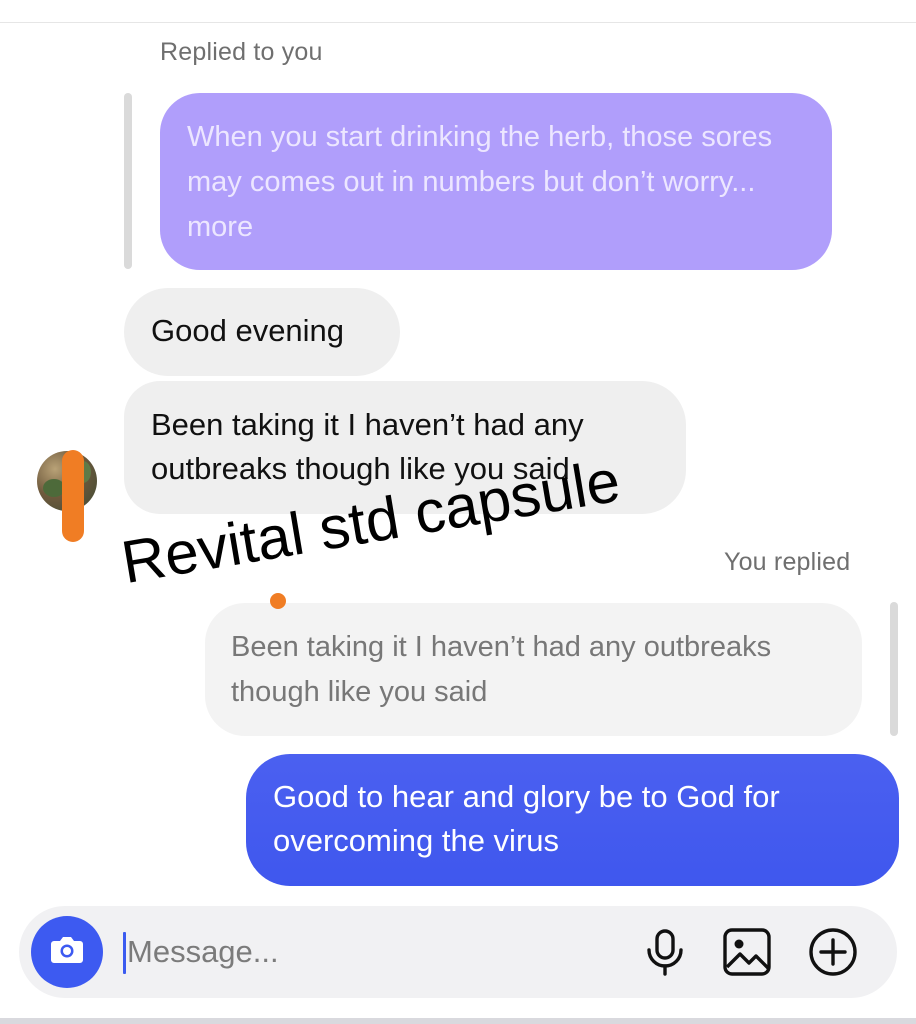 The image size is (916, 1024). I want to click on message-composer, so click(458, 952).